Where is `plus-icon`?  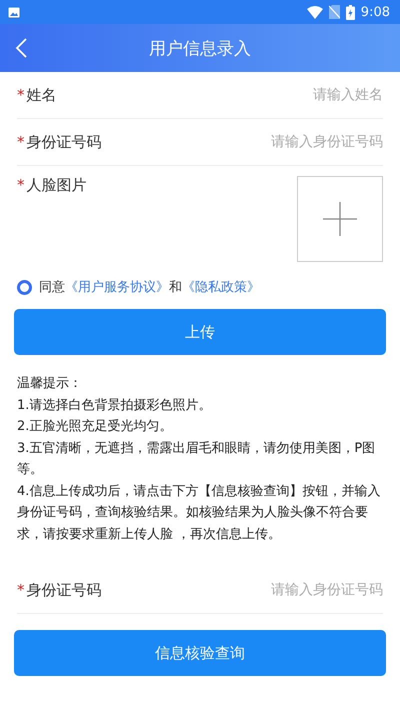
plus-icon is located at coordinates (340, 219).